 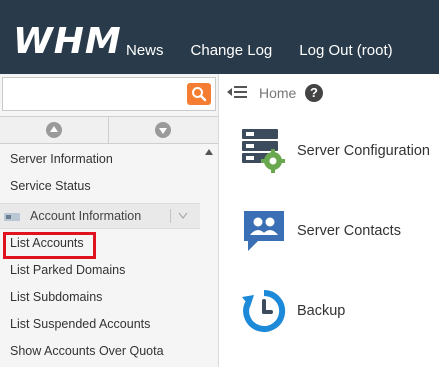 I want to click on contacts-icon, so click(x=264, y=231).